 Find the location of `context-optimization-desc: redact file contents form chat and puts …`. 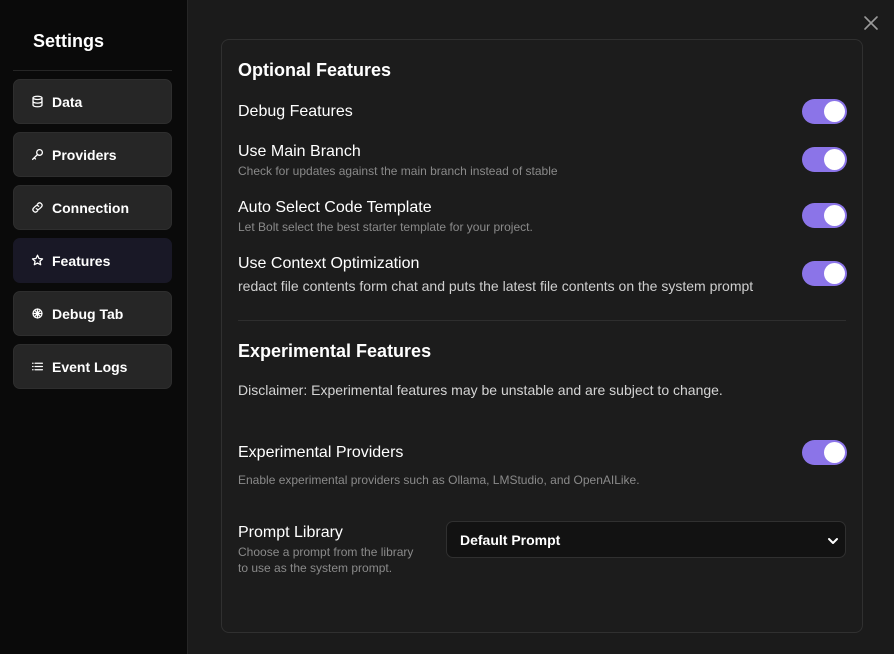

context-optimization-desc: redact file contents form chat and puts … is located at coordinates (496, 286).